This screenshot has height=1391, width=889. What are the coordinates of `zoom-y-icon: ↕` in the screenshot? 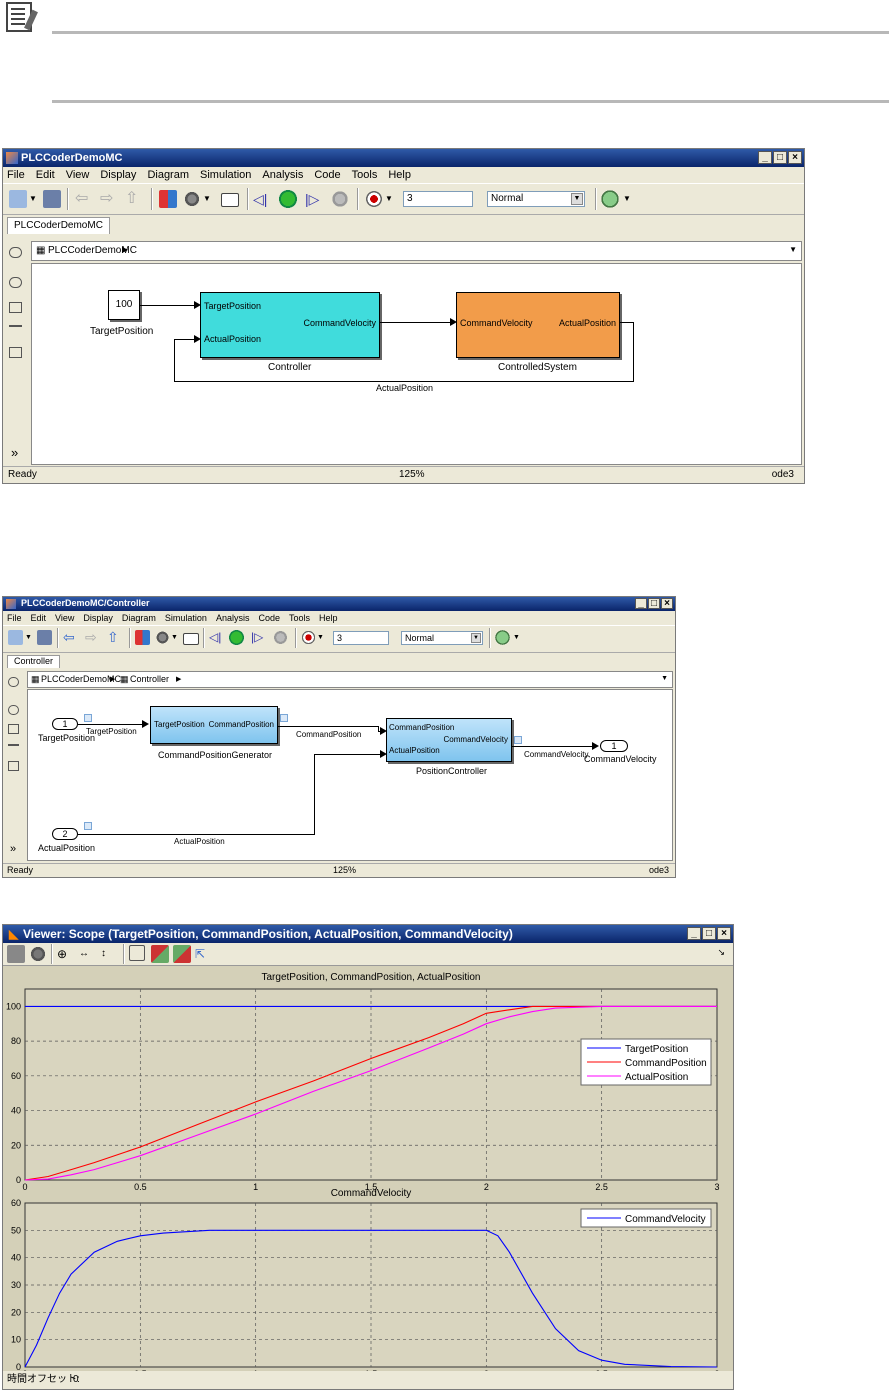 It's located at (110, 954).